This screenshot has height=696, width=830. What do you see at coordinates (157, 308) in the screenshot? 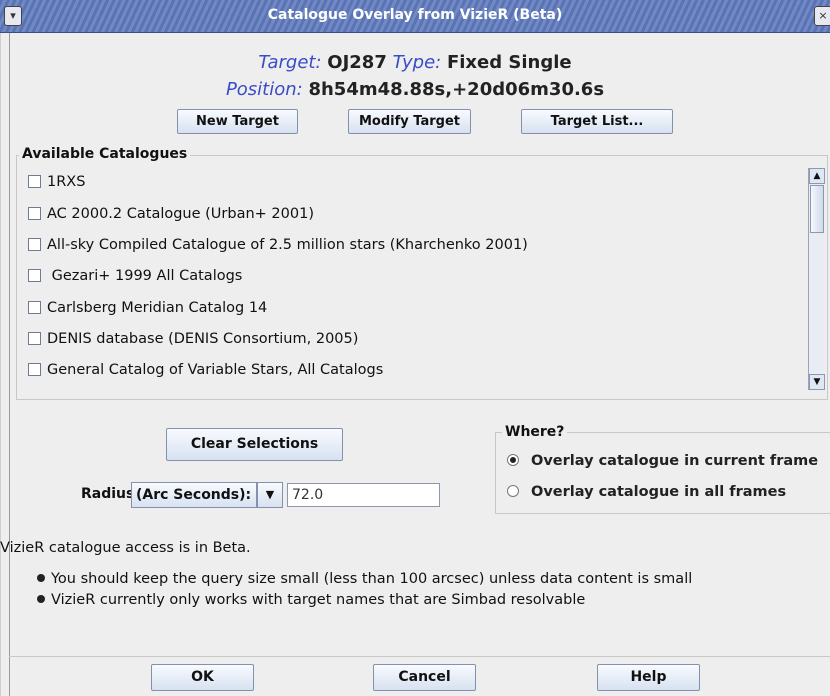
I see `catalogue-label: Carlsberg Meridian Catalog 14` at bounding box center [157, 308].